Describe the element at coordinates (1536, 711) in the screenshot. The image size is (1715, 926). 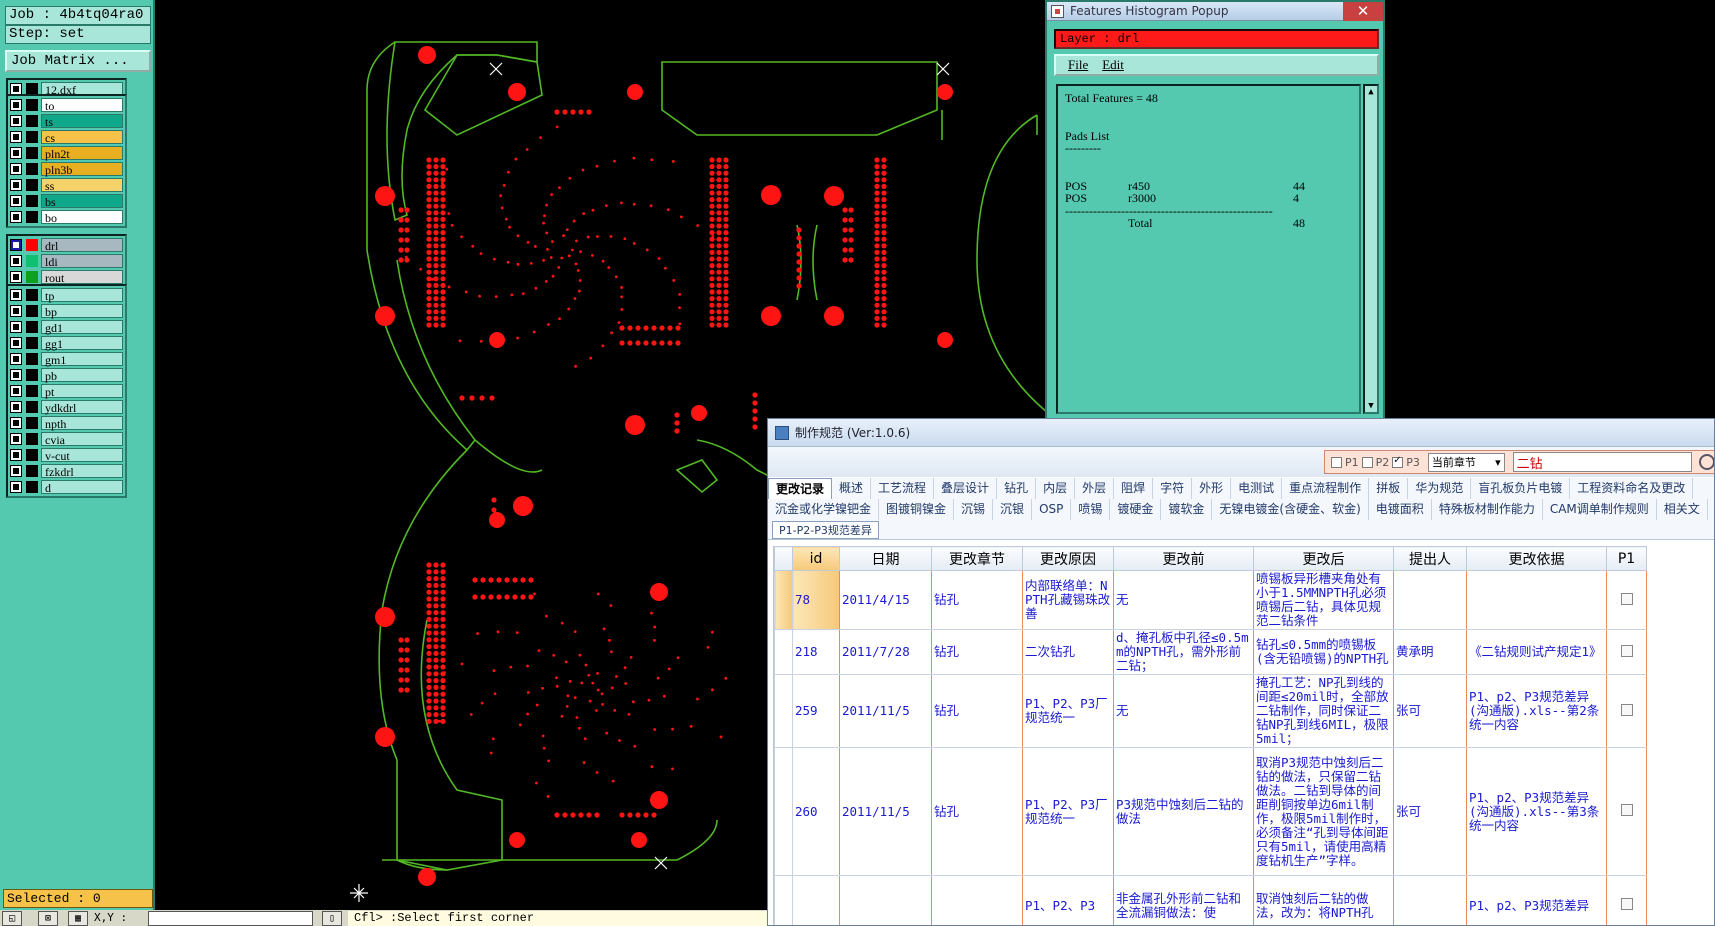
I see `cell-basis: P1、p2、P3规范差异(沟通版).xls--第2条统一内容` at that location.